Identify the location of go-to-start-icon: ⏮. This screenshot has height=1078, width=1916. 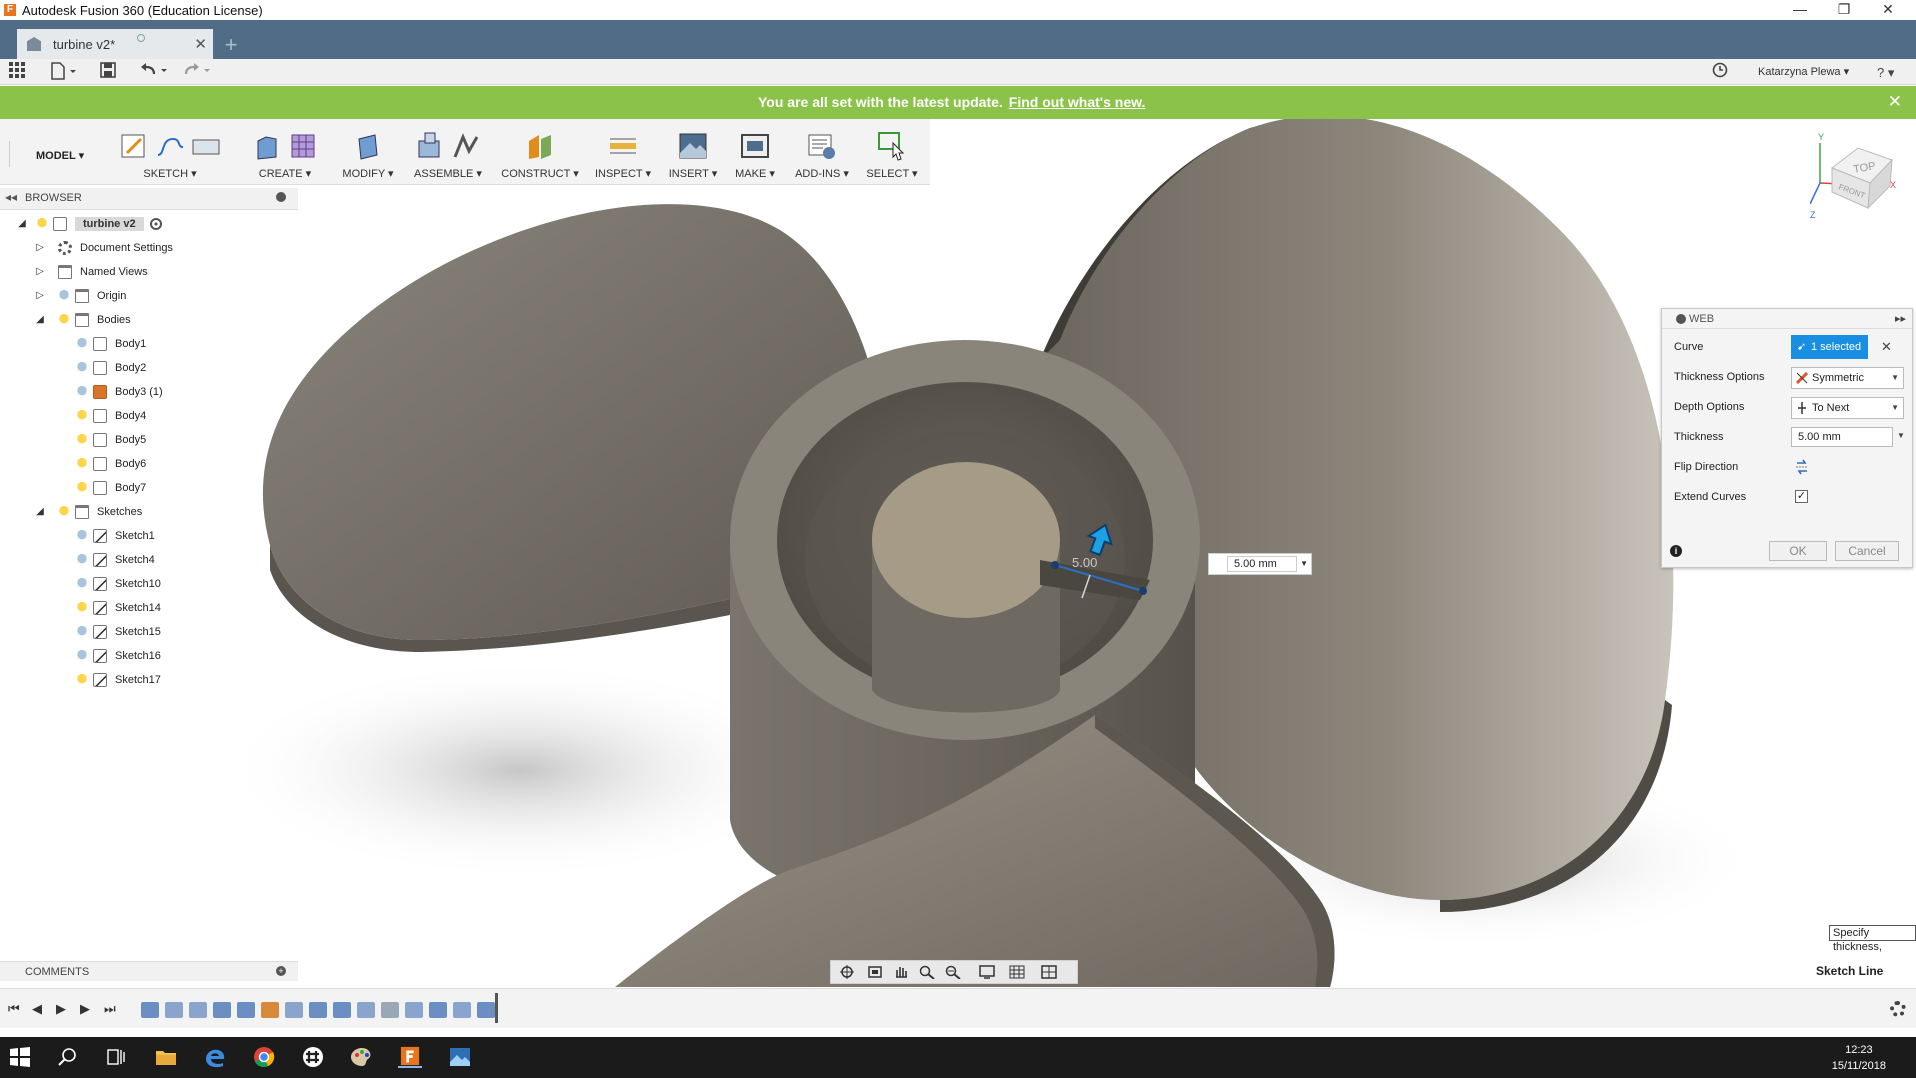
(14, 1009).